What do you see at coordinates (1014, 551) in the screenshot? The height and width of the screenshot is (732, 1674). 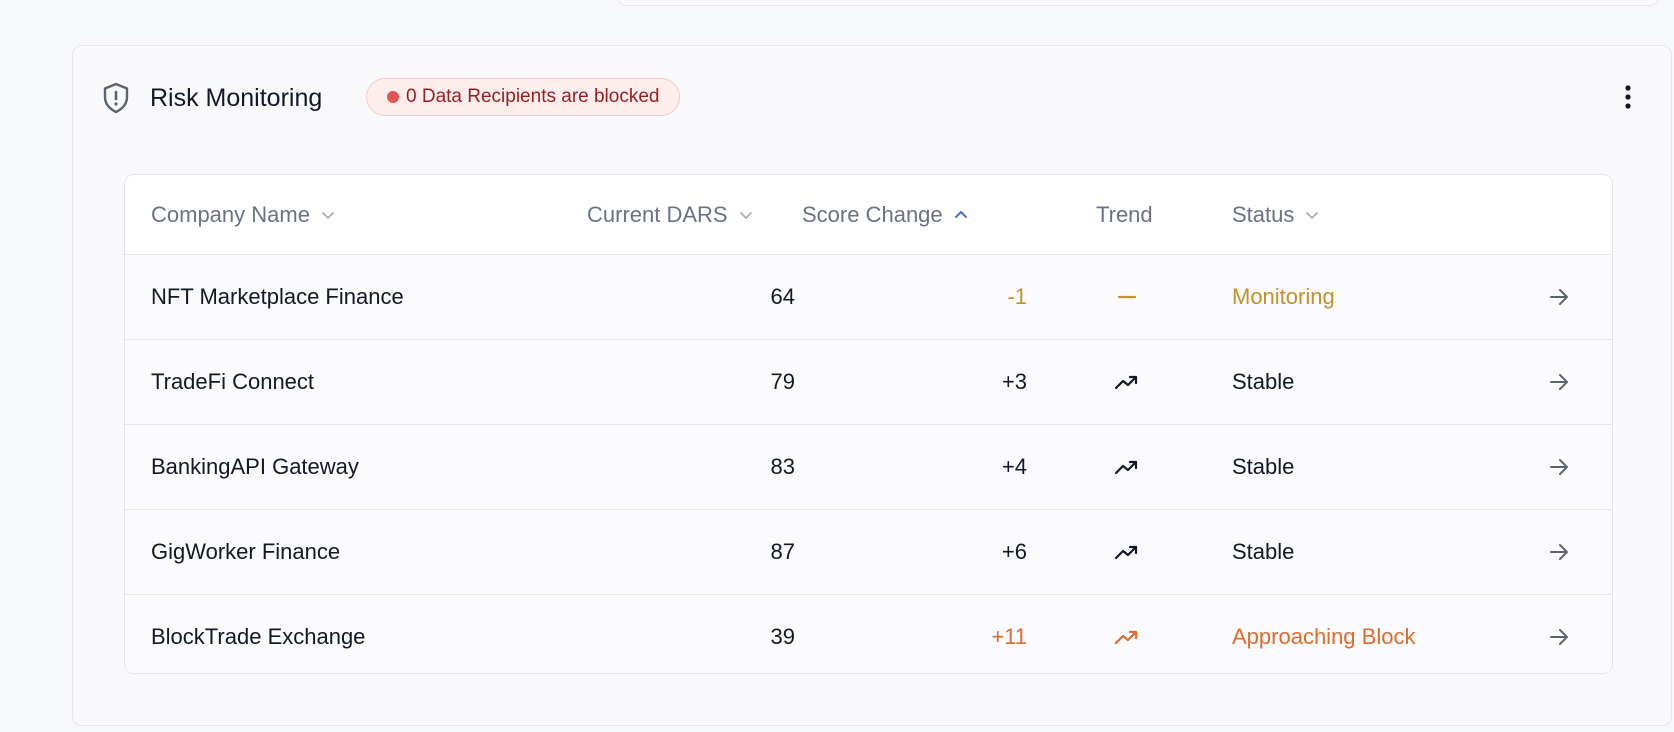 I see `score-change: +6` at bounding box center [1014, 551].